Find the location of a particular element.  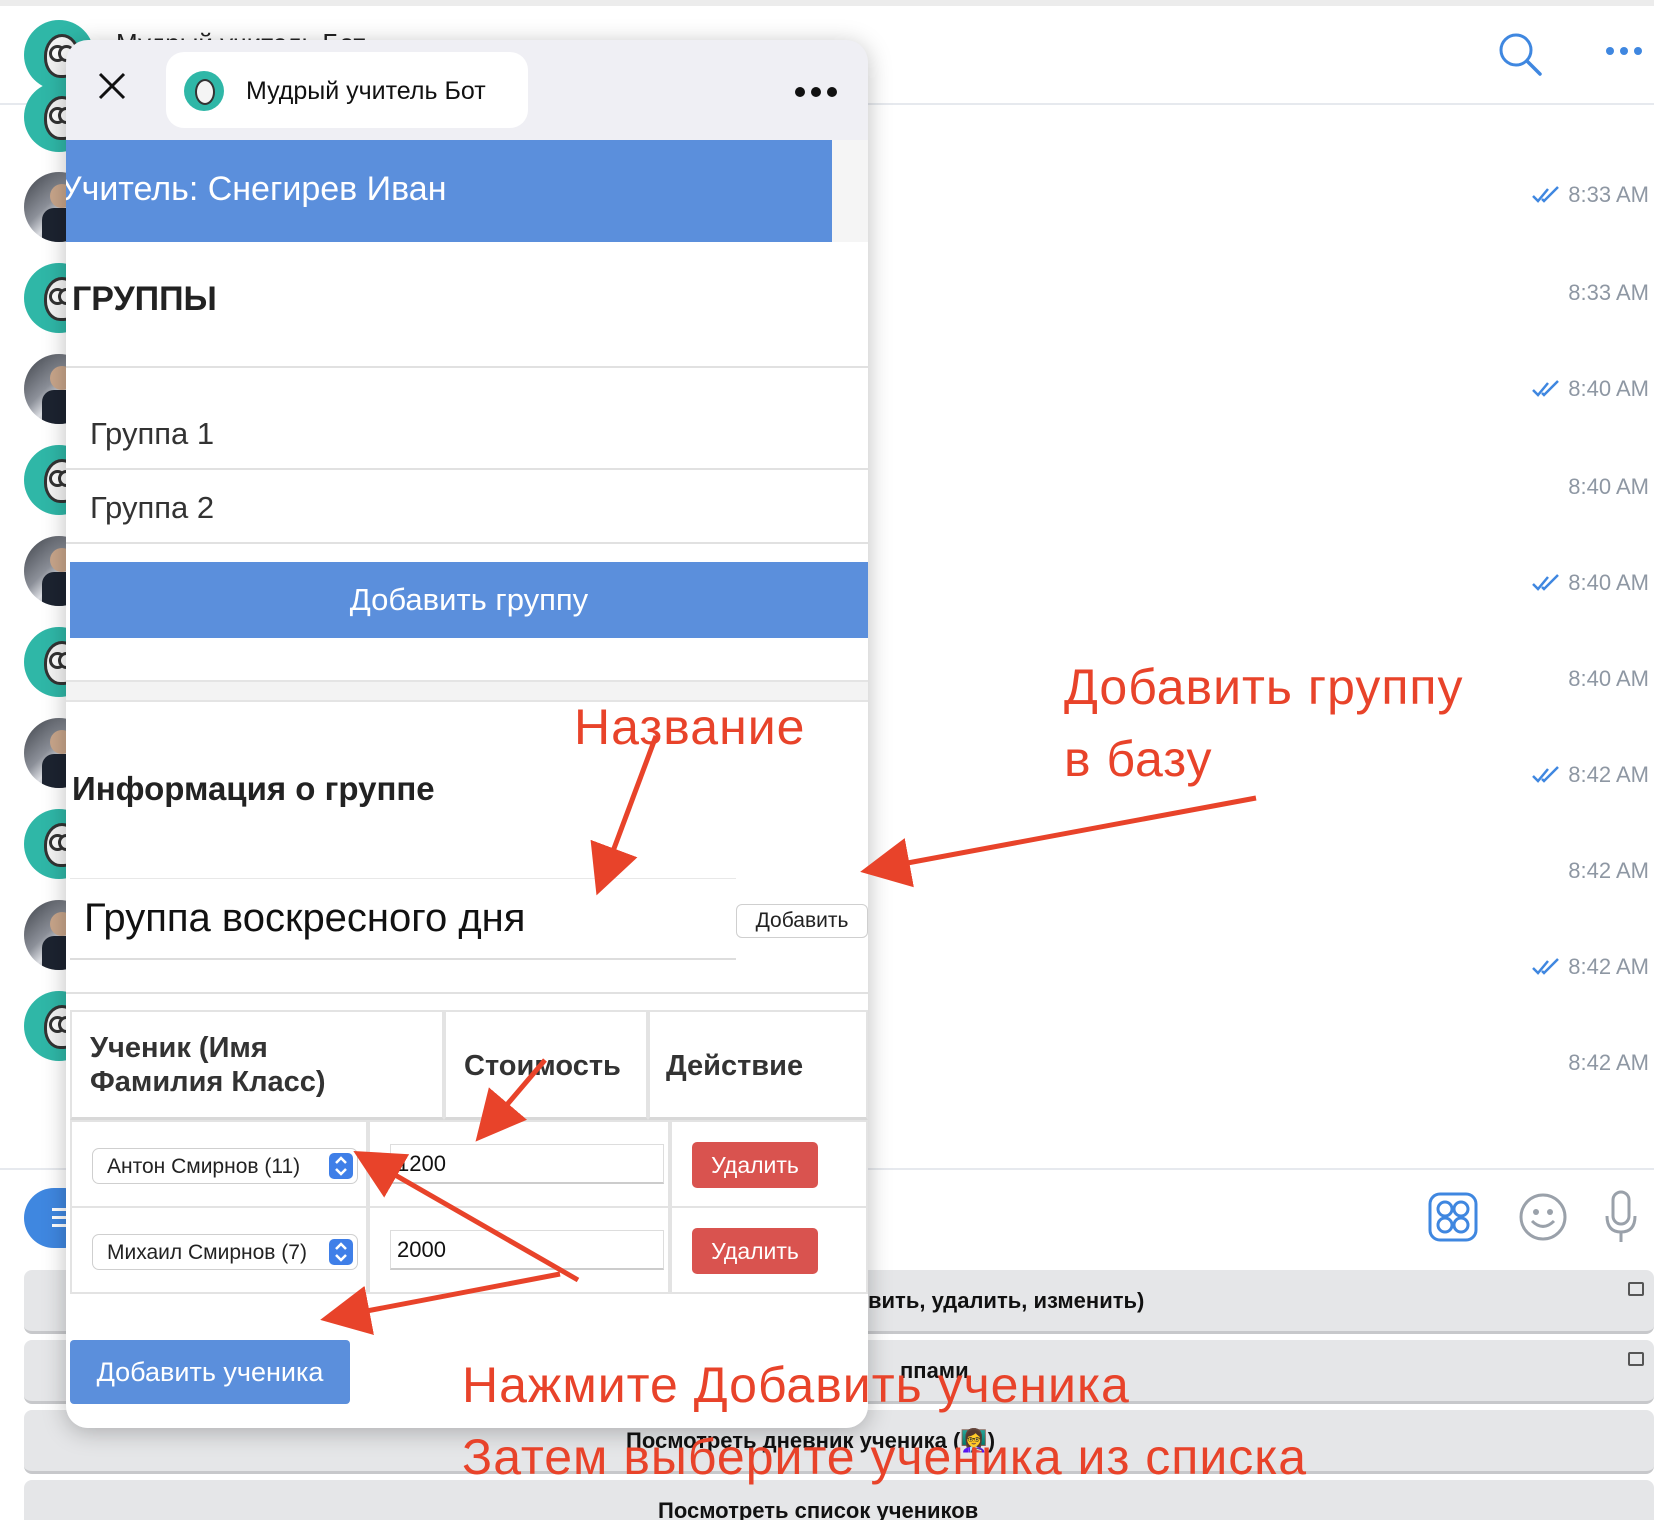

web-app-title-pill: Мудрый учитель Бот is located at coordinates (347, 90).